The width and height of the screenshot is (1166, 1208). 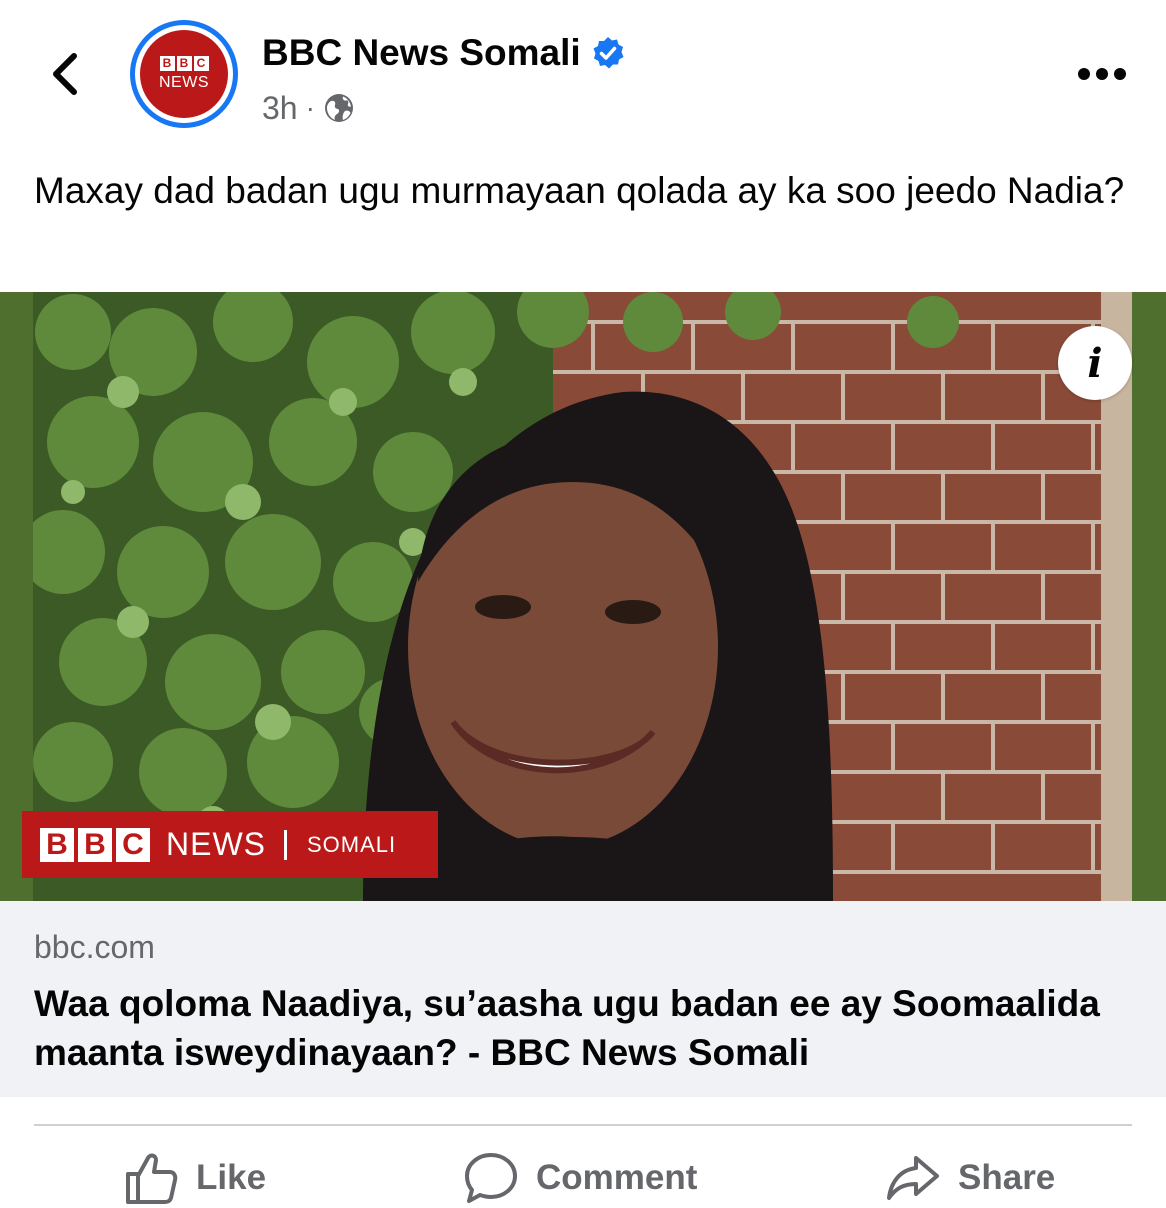 I want to click on info-icon: i, so click(x=1095, y=363).